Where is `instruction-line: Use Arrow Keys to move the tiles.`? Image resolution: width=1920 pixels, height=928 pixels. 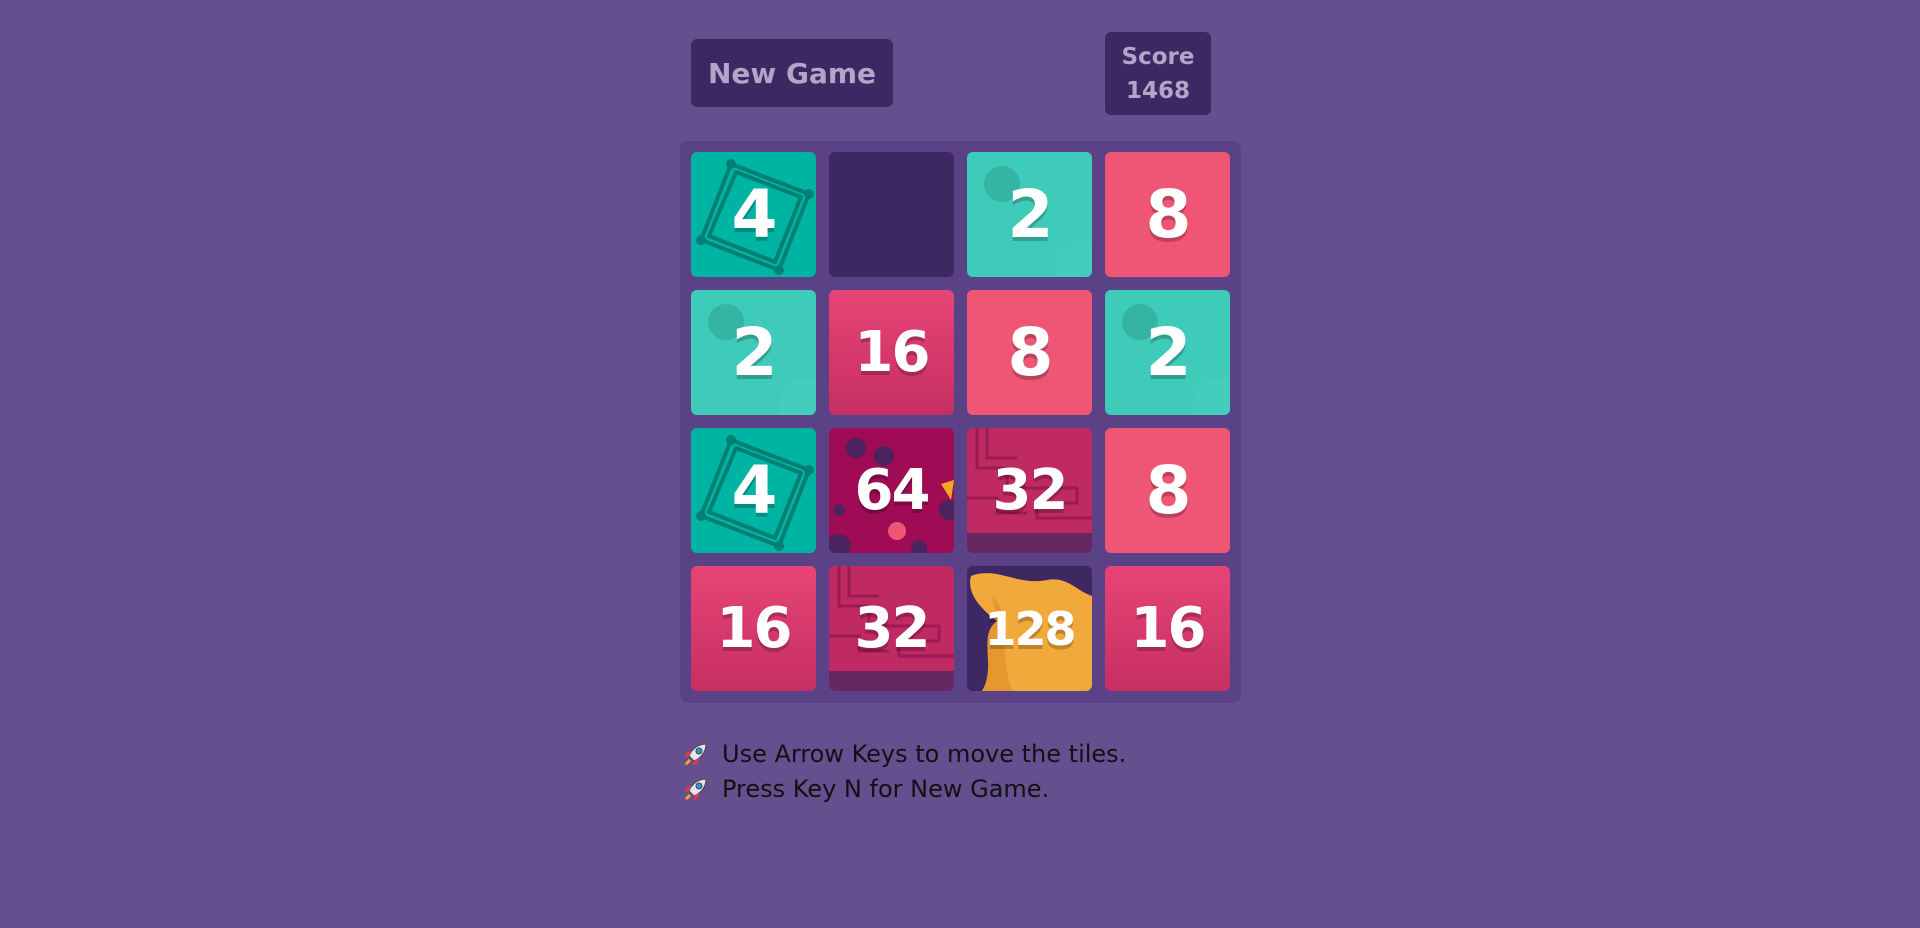
instruction-line: Use Arrow Keys to move the tiles. is located at coordinates (903, 754).